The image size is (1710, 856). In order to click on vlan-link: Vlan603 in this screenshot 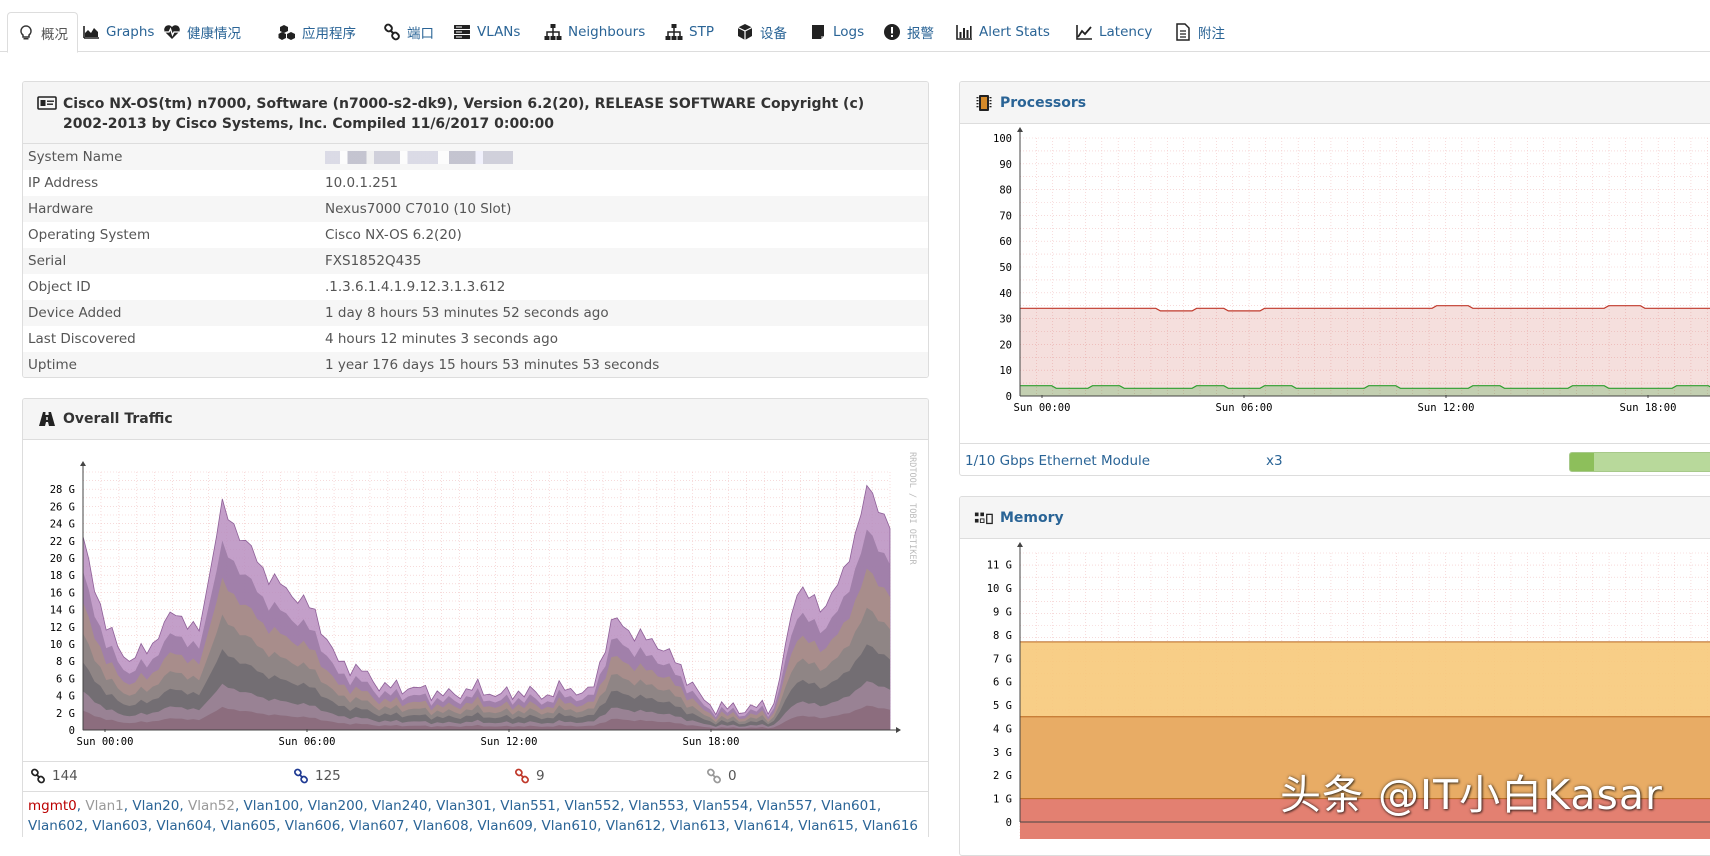, I will do `click(120, 826)`.